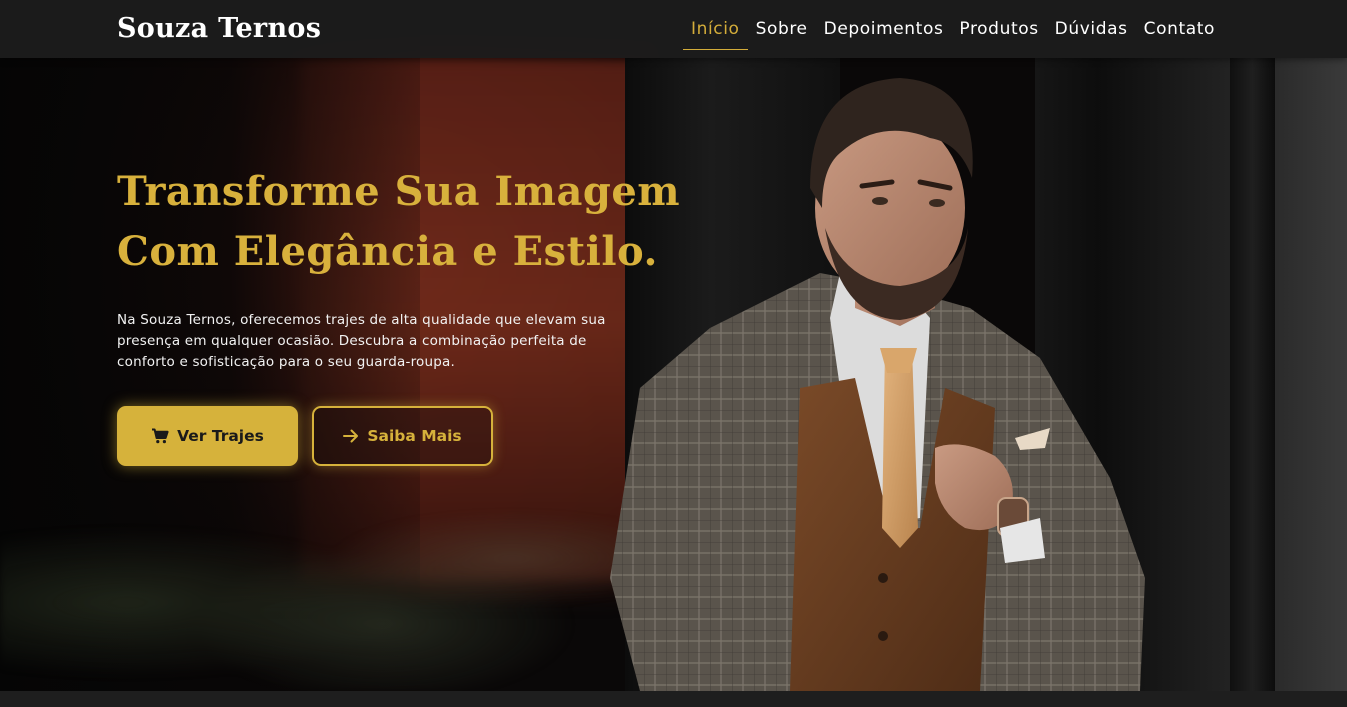 The height and width of the screenshot is (707, 1347). I want to click on background-plants, so click(320, 580).